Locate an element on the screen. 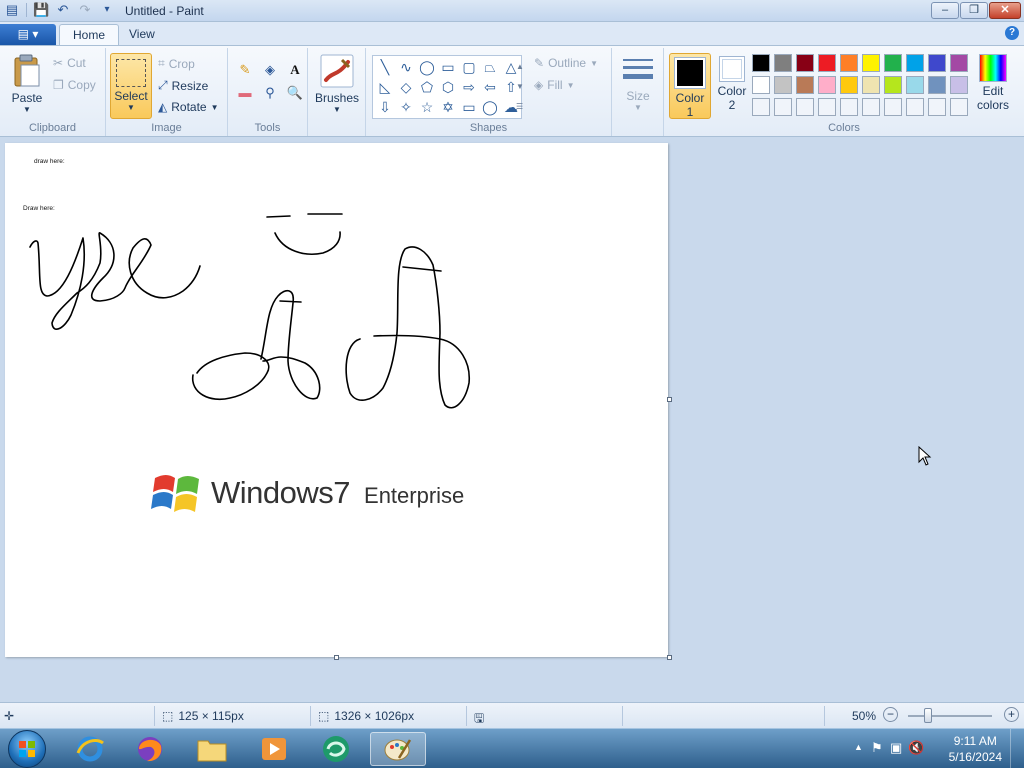  edit-colors-button: Edit colors is located at coordinates (993, 83).